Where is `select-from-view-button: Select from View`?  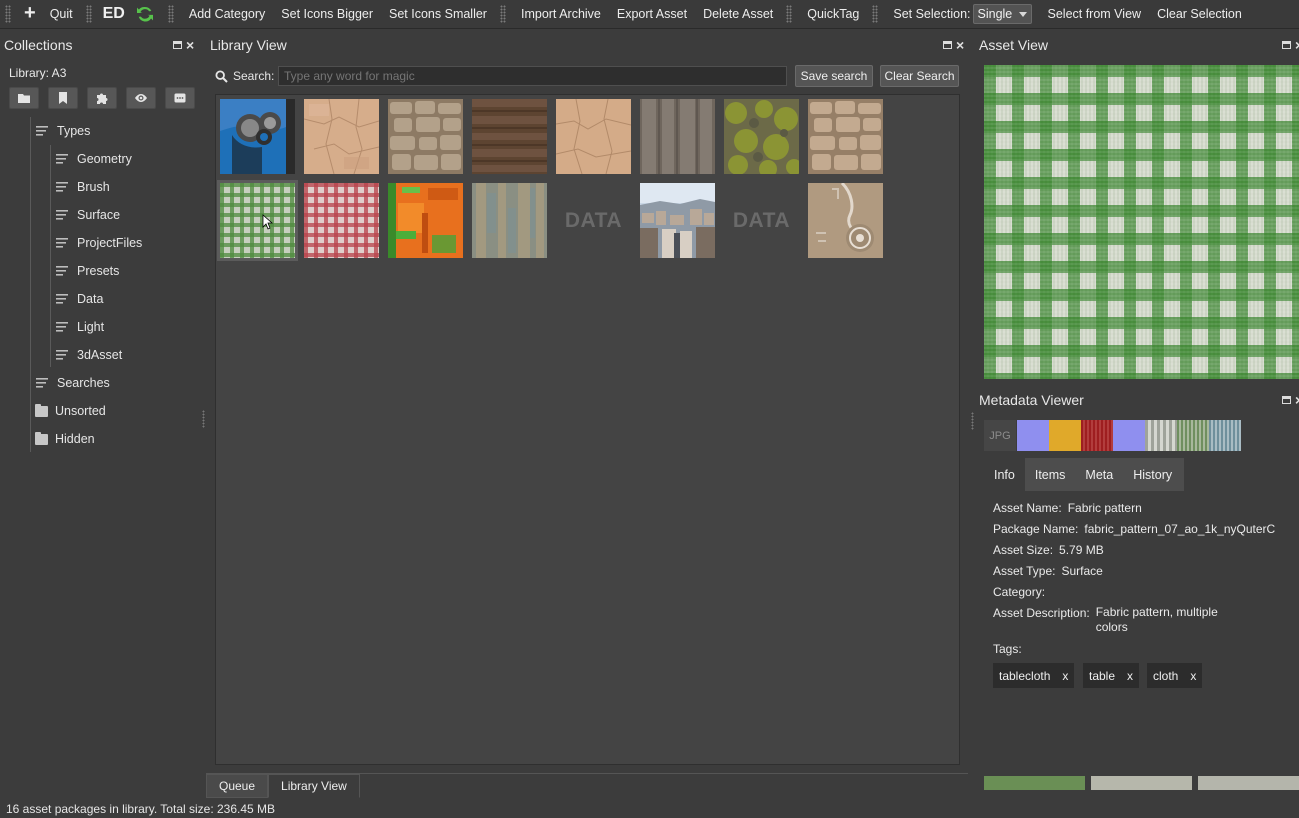 select-from-view-button: Select from View is located at coordinates (1095, 14).